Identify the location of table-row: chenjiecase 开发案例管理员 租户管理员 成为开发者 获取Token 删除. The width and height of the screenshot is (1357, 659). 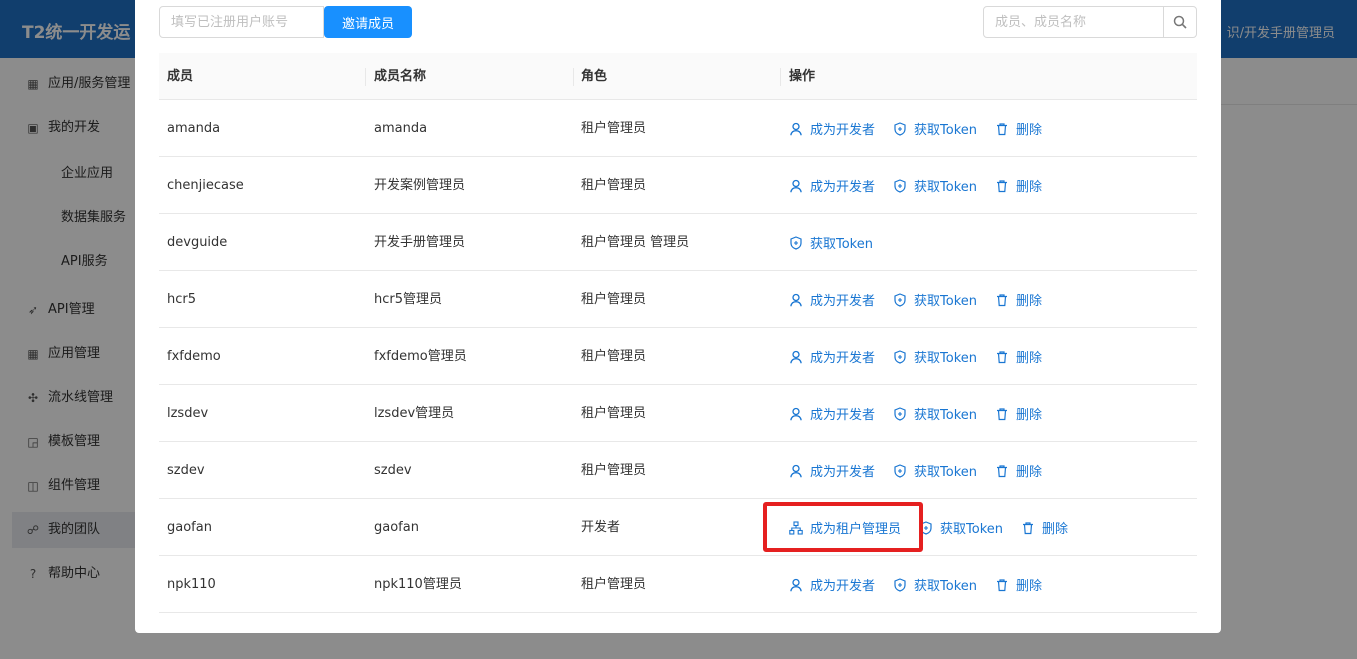
(678, 185).